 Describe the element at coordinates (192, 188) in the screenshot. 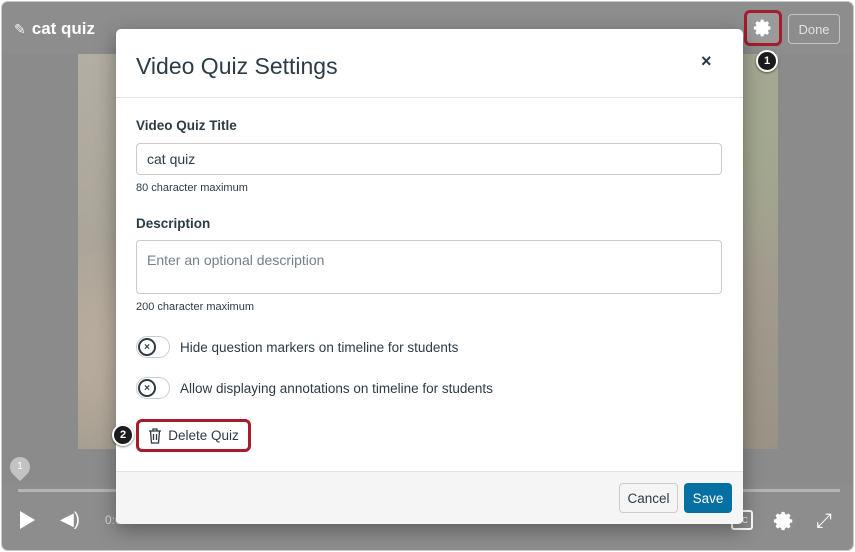

I see `quiz-title-hint: 80 character maximum` at that location.